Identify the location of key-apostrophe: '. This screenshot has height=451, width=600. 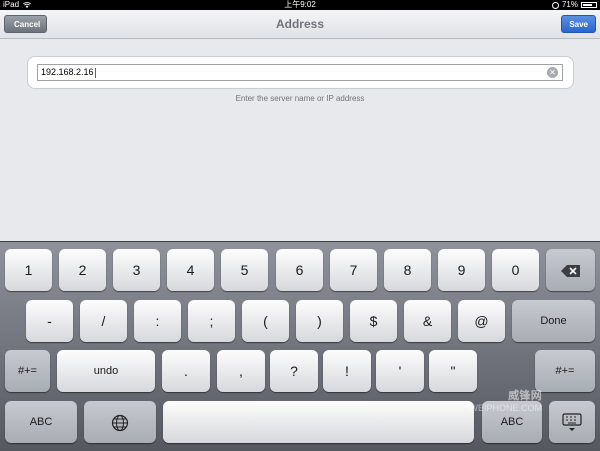
(400, 371).